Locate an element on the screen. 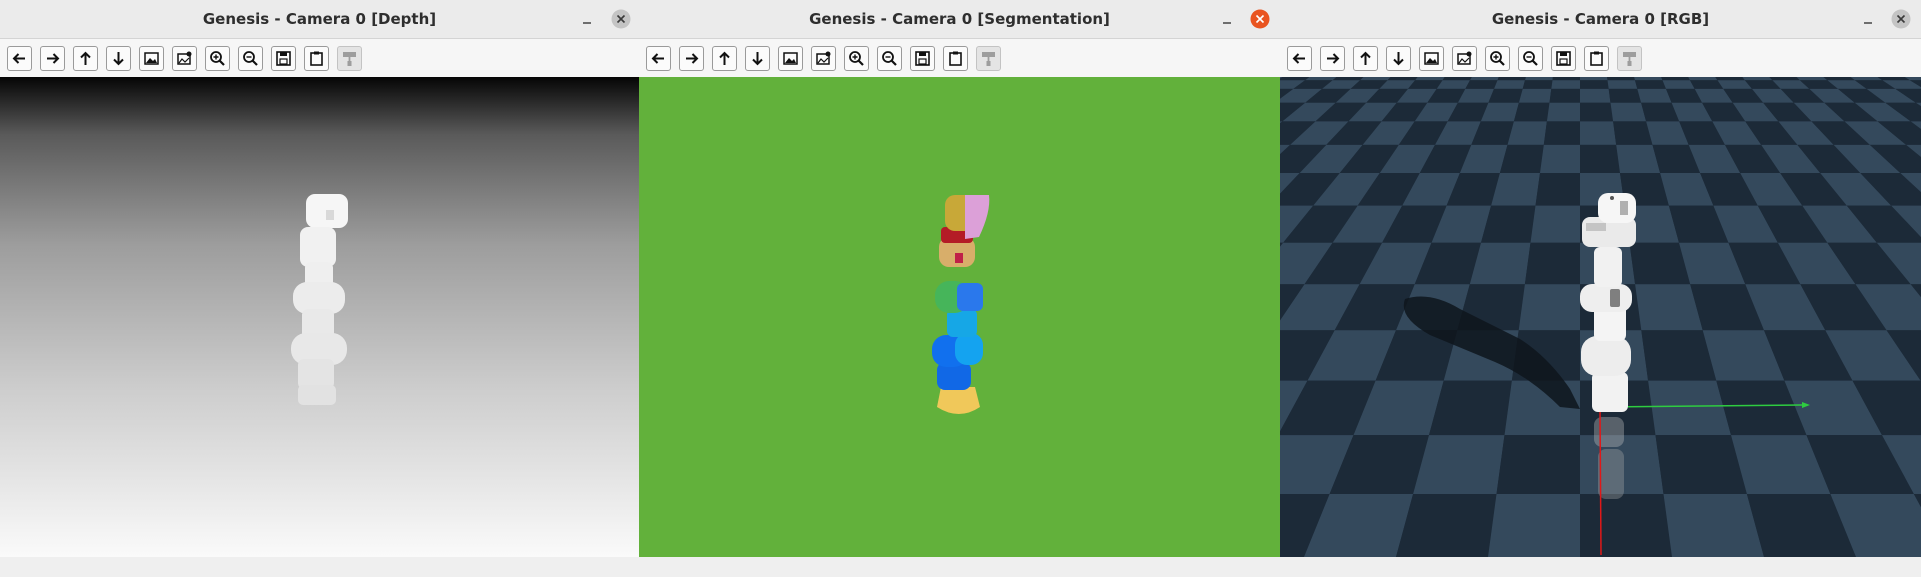  titlebar: Genesis - Camera 0 [Depth] is located at coordinates (319, 19).